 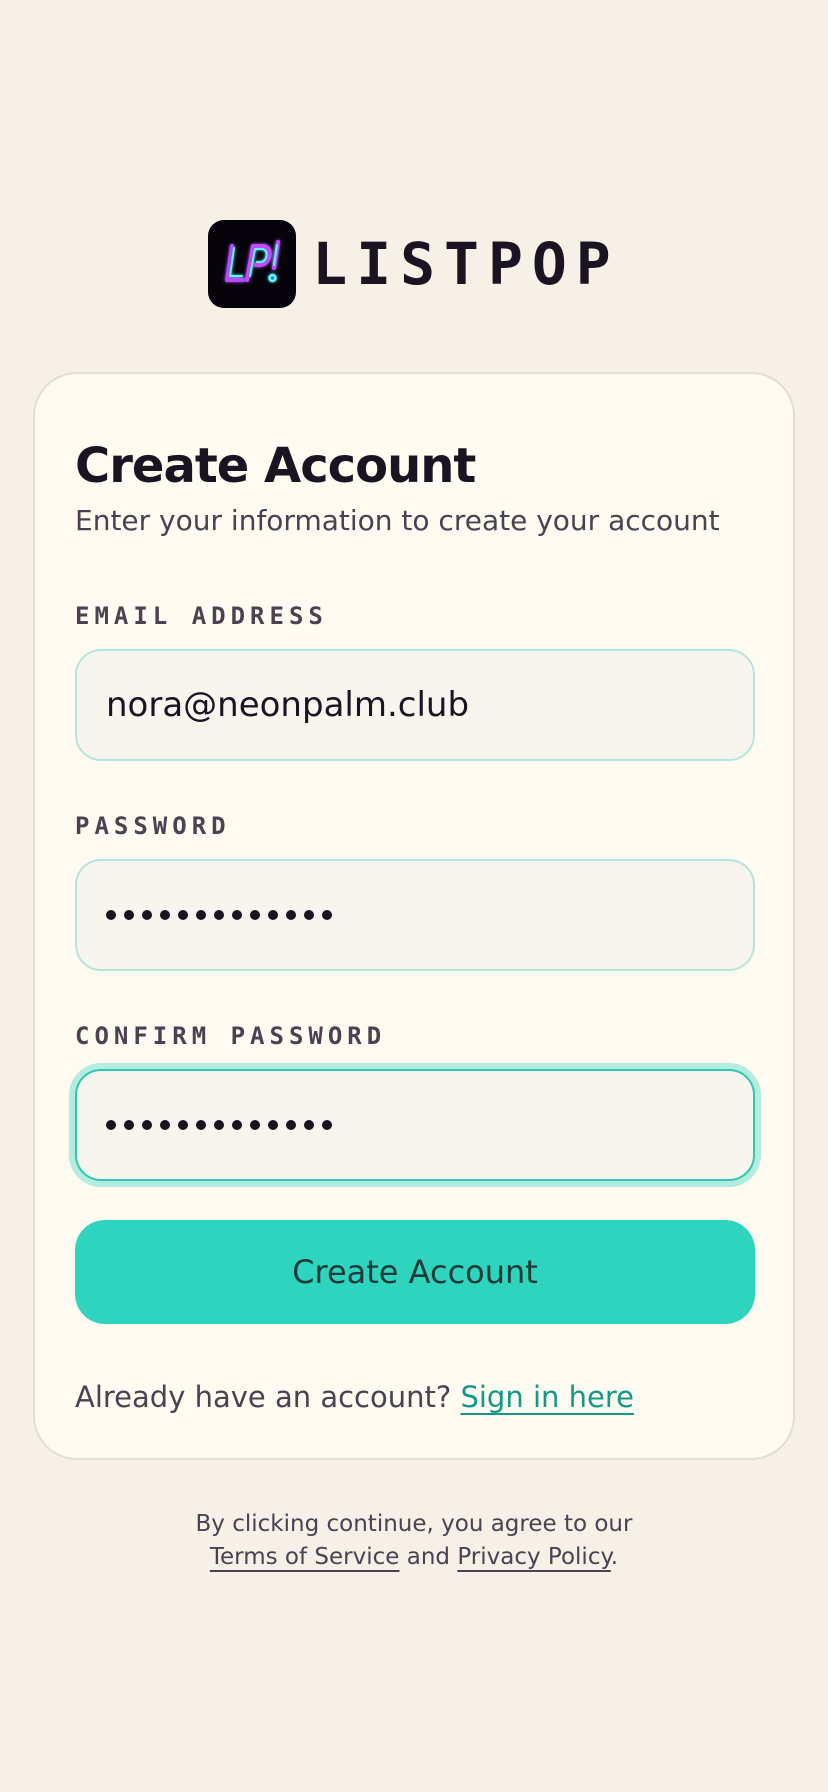 What do you see at coordinates (415, 1125) in the screenshot?
I see `confirm-password-field` at bounding box center [415, 1125].